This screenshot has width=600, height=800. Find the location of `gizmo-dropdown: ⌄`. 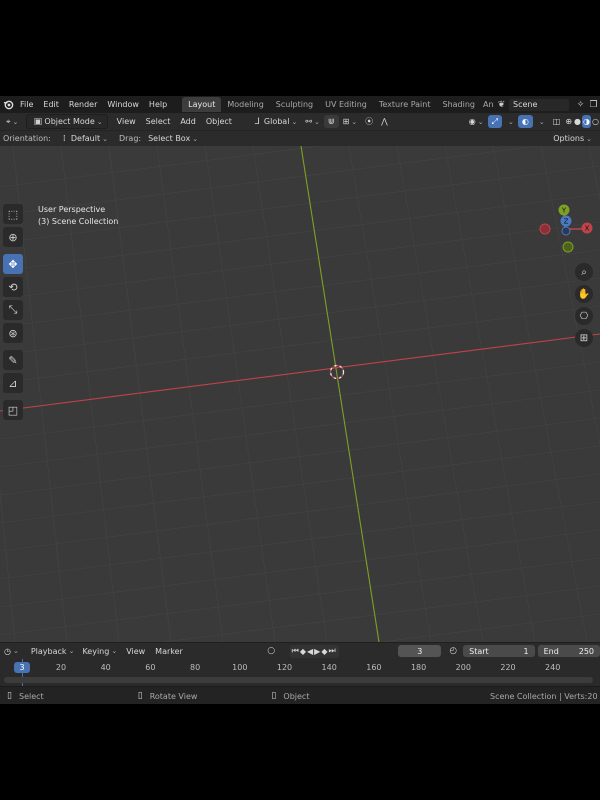

gizmo-dropdown: ⌄ is located at coordinates (510, 121).